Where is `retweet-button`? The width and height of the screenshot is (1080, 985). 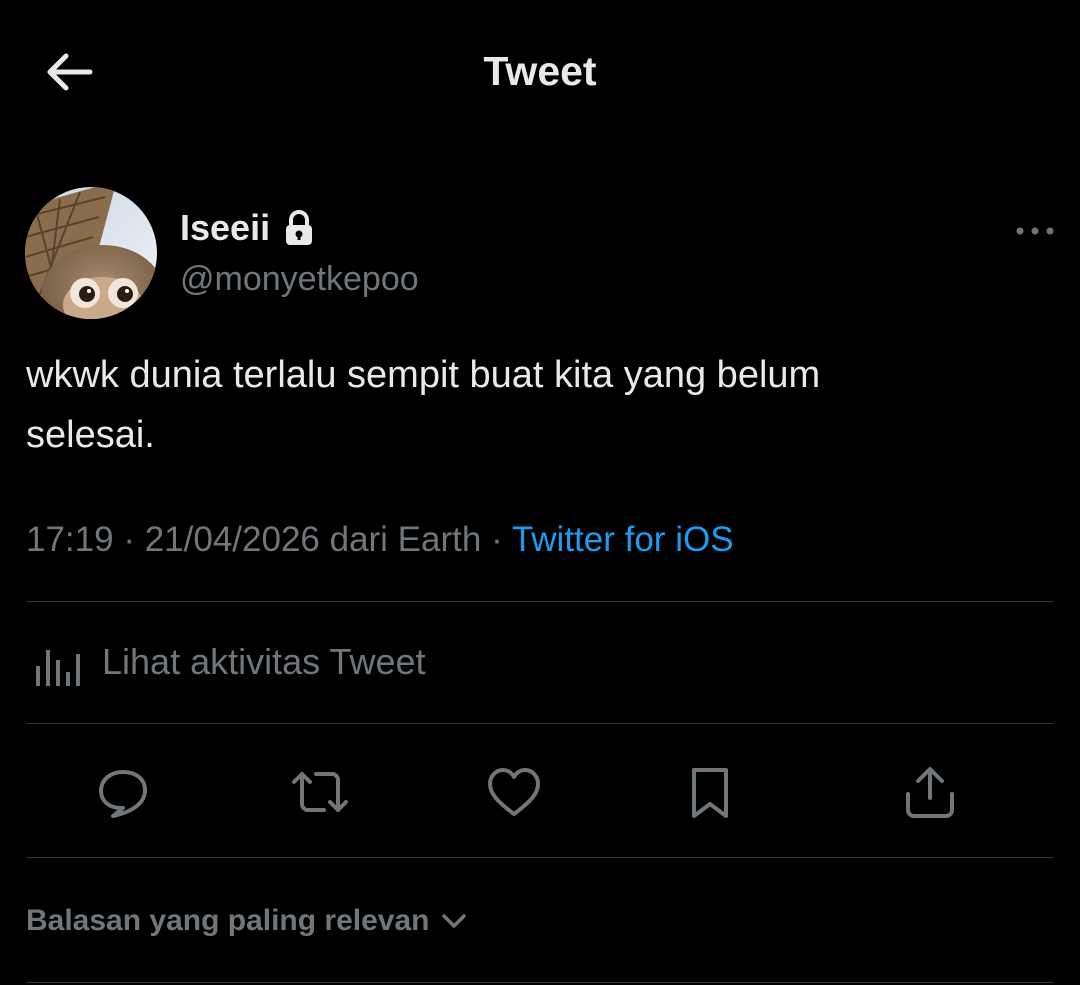
retweet-button is located at coordinates (320, 792).